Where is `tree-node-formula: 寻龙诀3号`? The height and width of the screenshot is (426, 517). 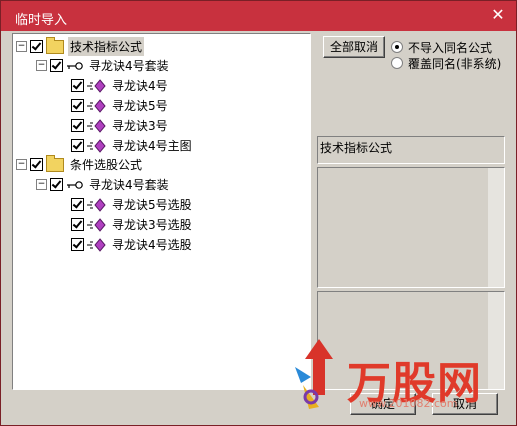
tree-node-formula: 寻龙诀3号 is located at coordinates (120, 125).